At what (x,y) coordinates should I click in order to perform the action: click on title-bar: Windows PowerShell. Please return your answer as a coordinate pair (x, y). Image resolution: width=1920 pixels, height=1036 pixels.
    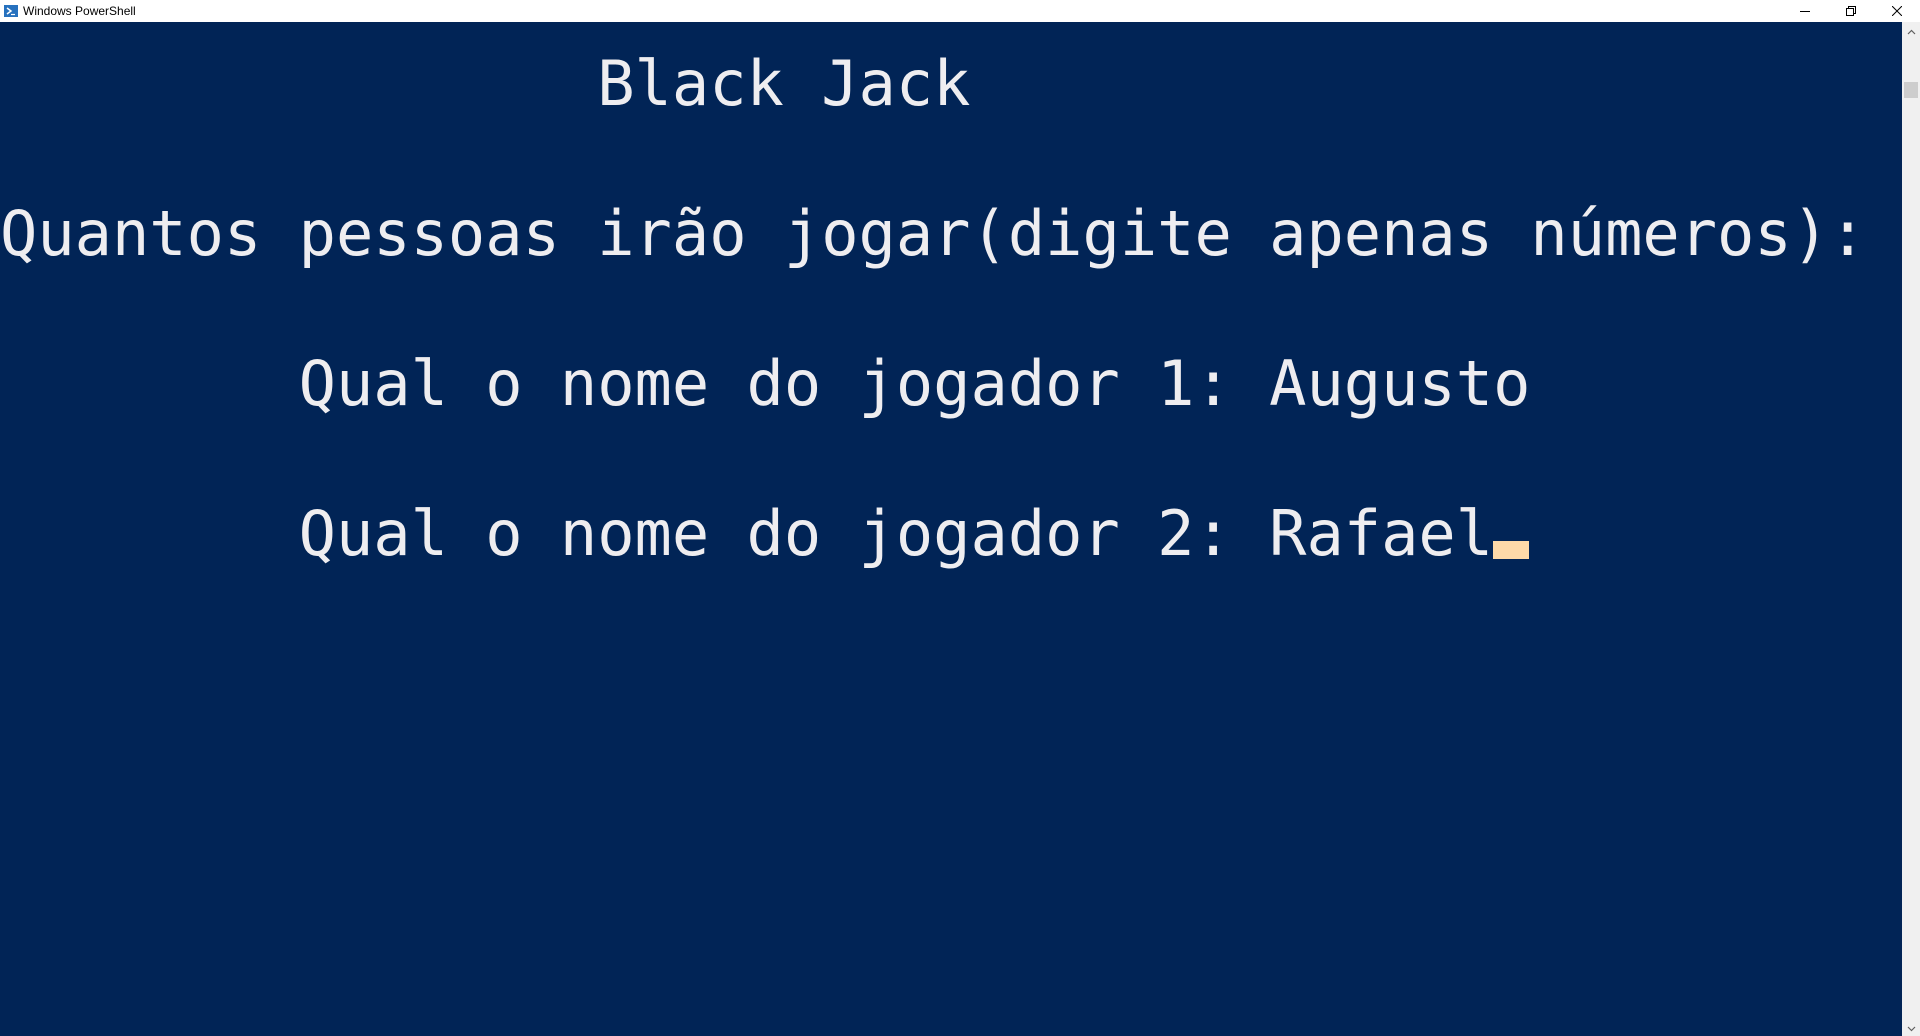
    Looking at the image, I should click on (960, 11).